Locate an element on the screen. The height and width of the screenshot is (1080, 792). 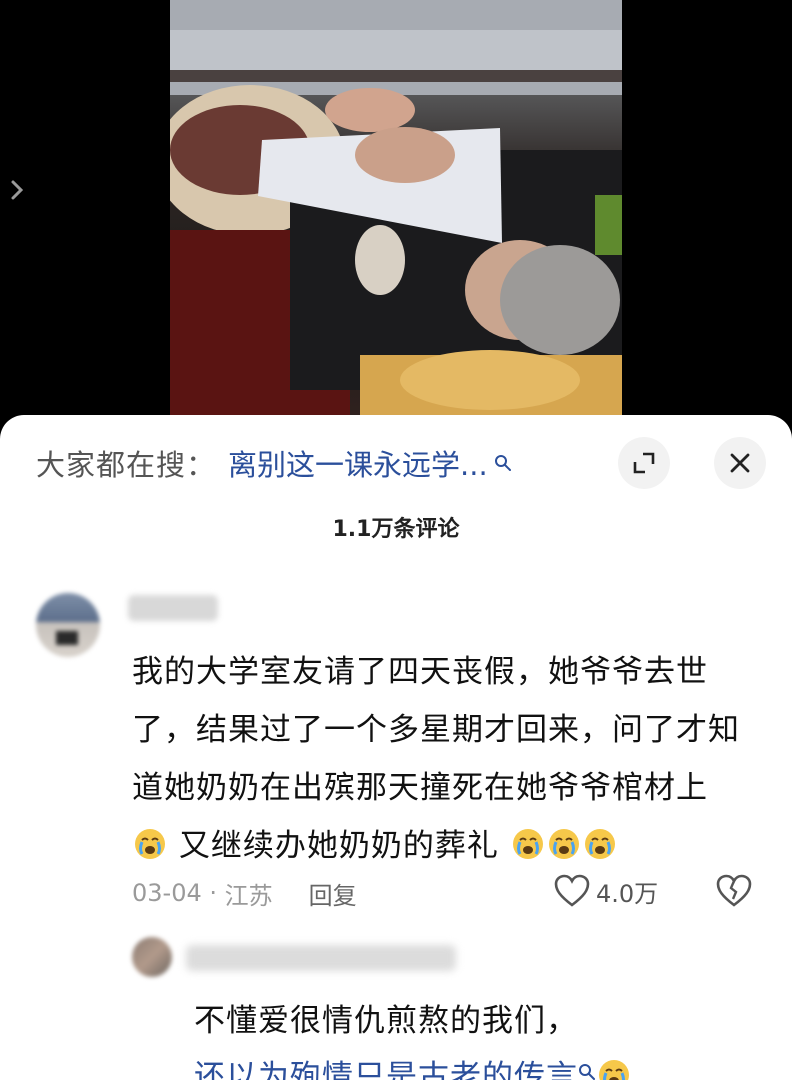
broken-heart-icon is located at coordinates (734, 891).